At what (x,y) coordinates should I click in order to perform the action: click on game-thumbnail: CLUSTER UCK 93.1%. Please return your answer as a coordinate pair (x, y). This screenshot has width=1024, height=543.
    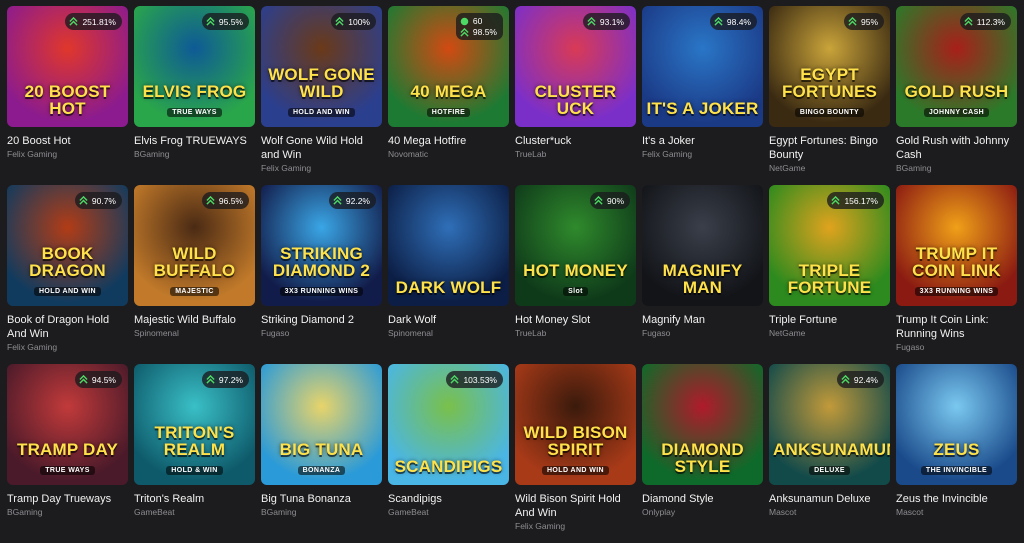
    Looking at the image, I should click on (575, 66).